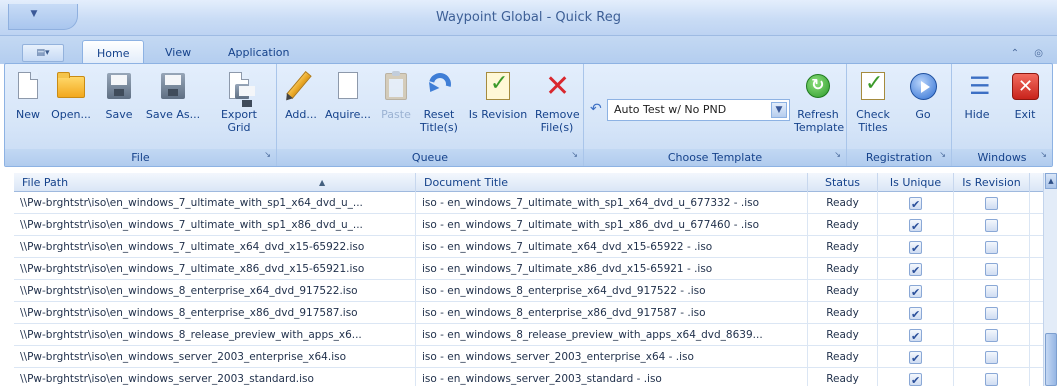 This screenshot has height=386, width=1057. Describe the element at coordinates (178, 52) in the screenshot. I see `tab-view: View` at that location.